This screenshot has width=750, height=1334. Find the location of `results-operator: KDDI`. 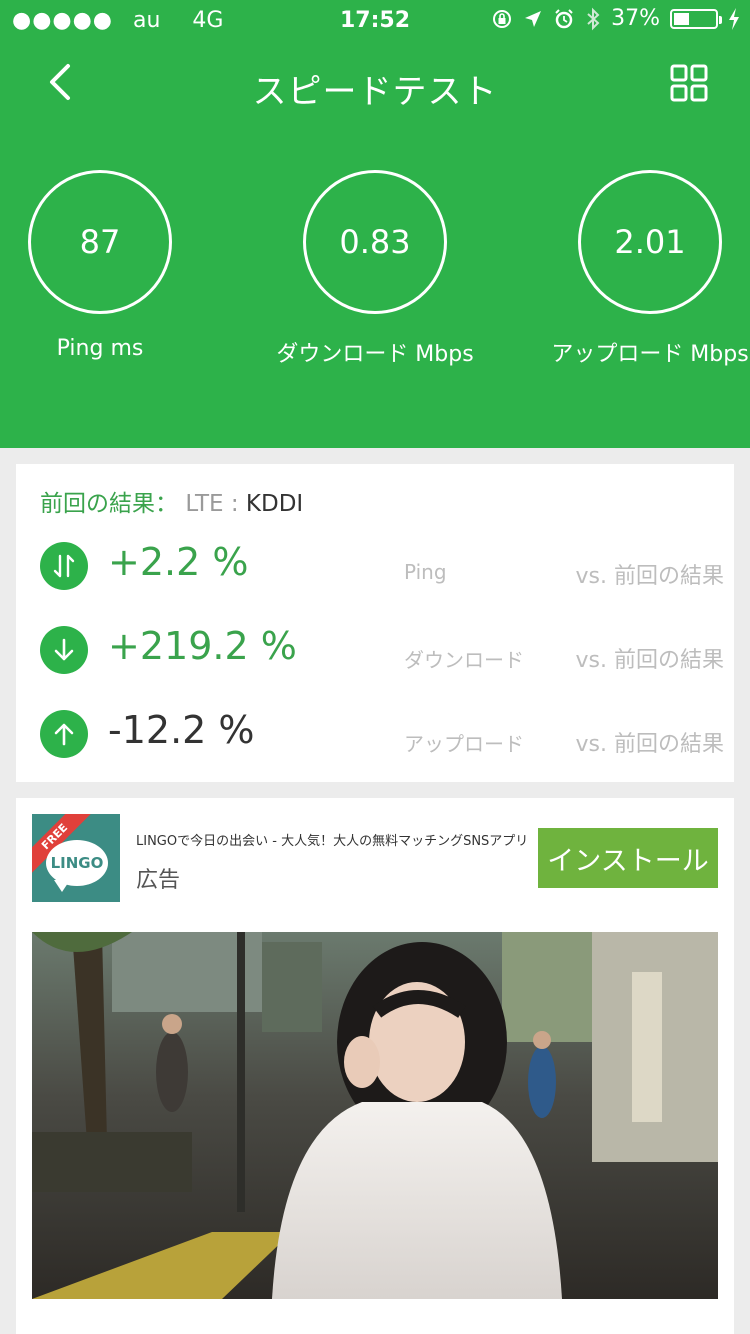

results-operator: KDDI is located at coordinates (274, 504).